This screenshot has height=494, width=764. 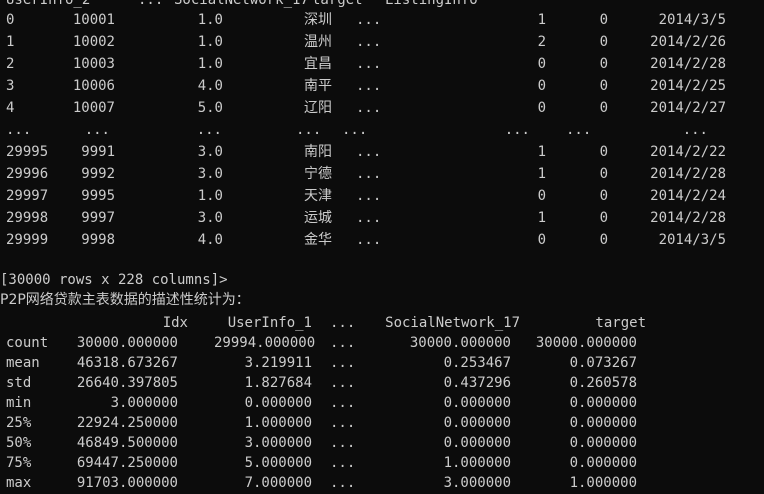 What do you see at coordinates (688, 152) in the screenshot?
I see `cell-date: 2014/2/22` at bounding box center [688, 152].